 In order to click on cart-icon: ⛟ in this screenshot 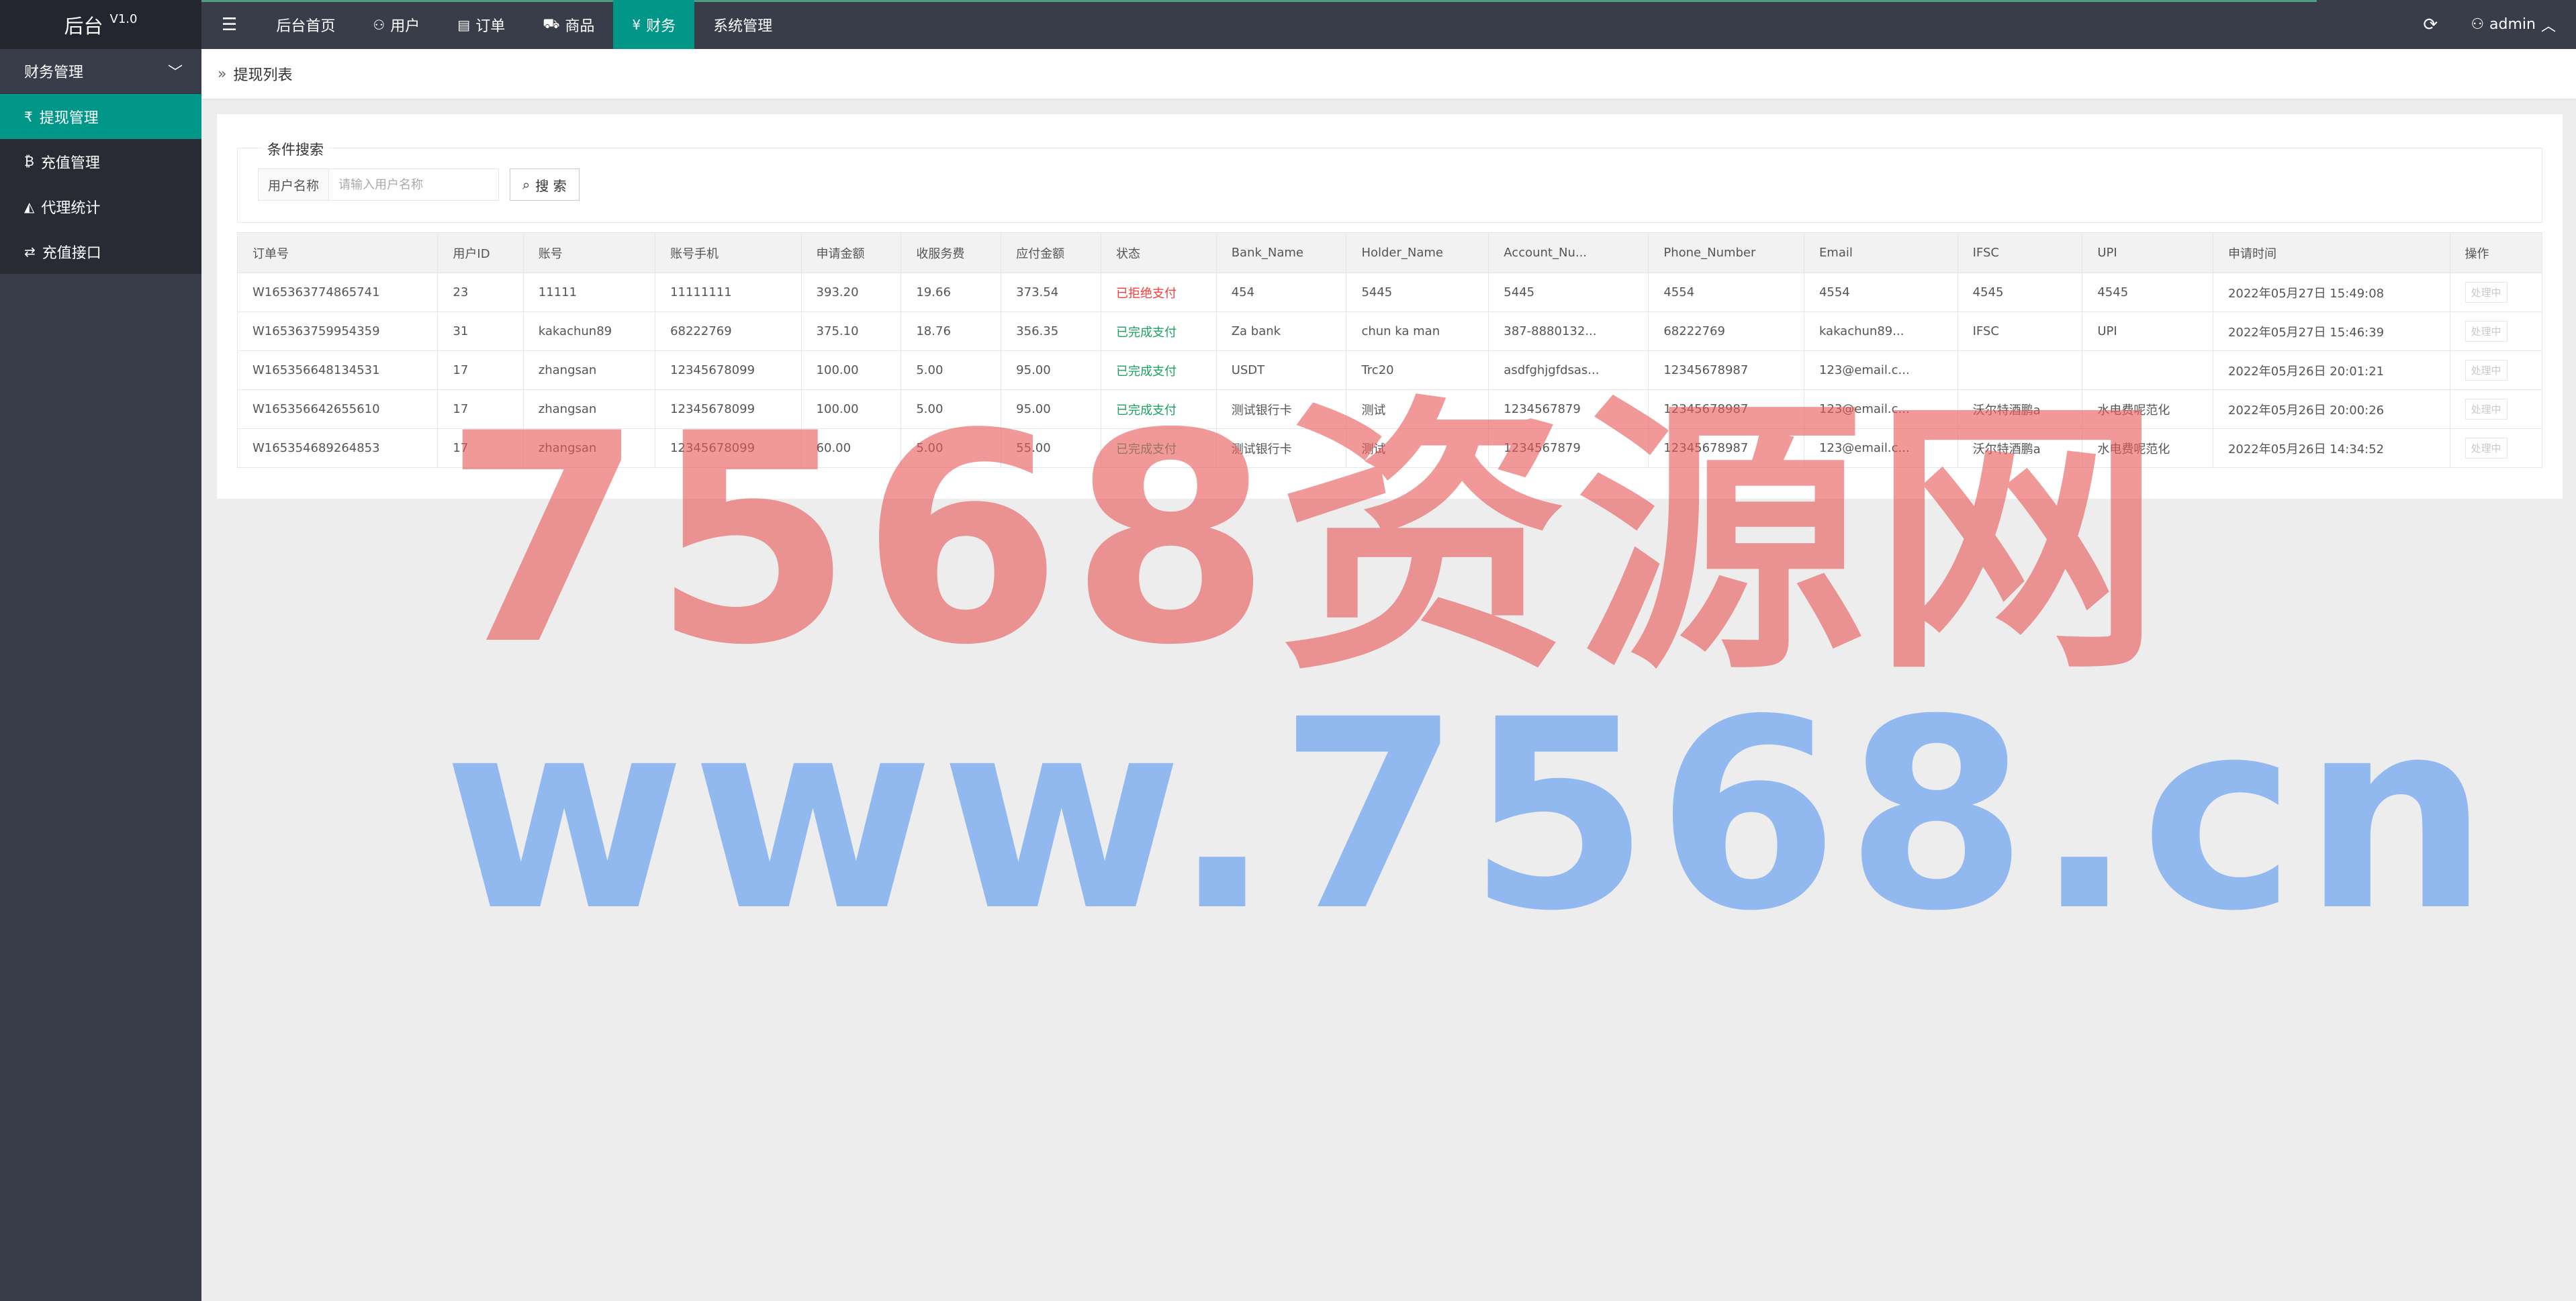, I will do `click(551, 24)`.